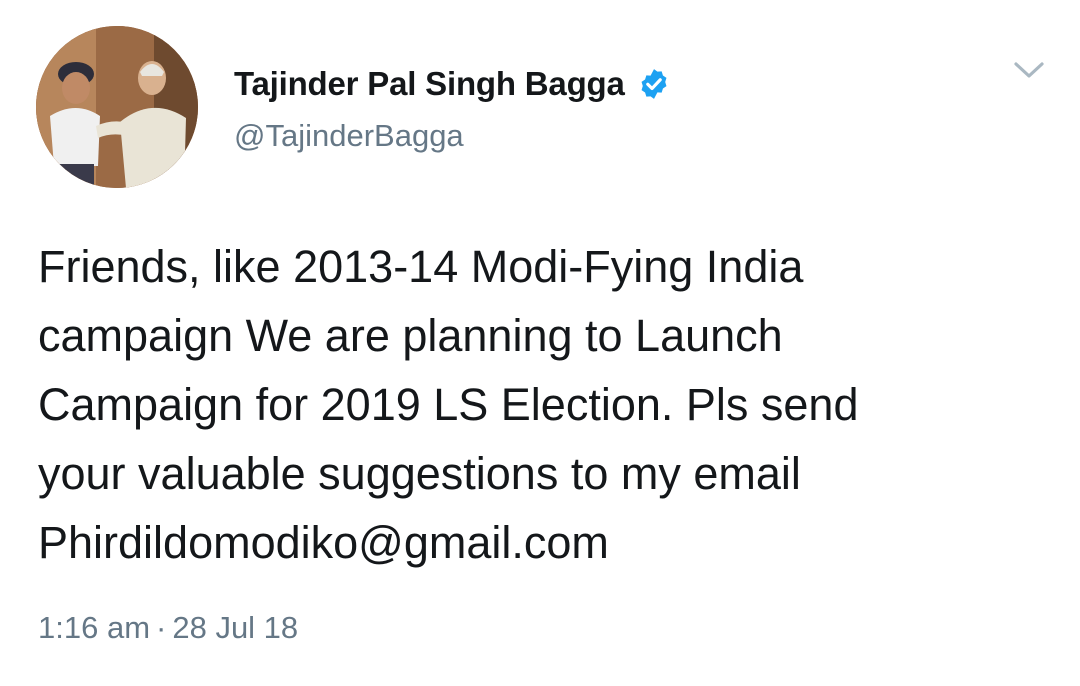  Describe the element at coordinates (168, 628) in the screenshot. I see `tweet-timestamp: 1:16 am · 28 Jul 18` at that location.